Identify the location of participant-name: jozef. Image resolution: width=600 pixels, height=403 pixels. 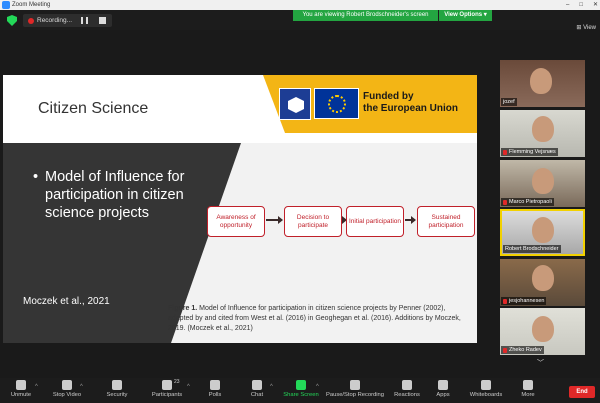
(509, 102).